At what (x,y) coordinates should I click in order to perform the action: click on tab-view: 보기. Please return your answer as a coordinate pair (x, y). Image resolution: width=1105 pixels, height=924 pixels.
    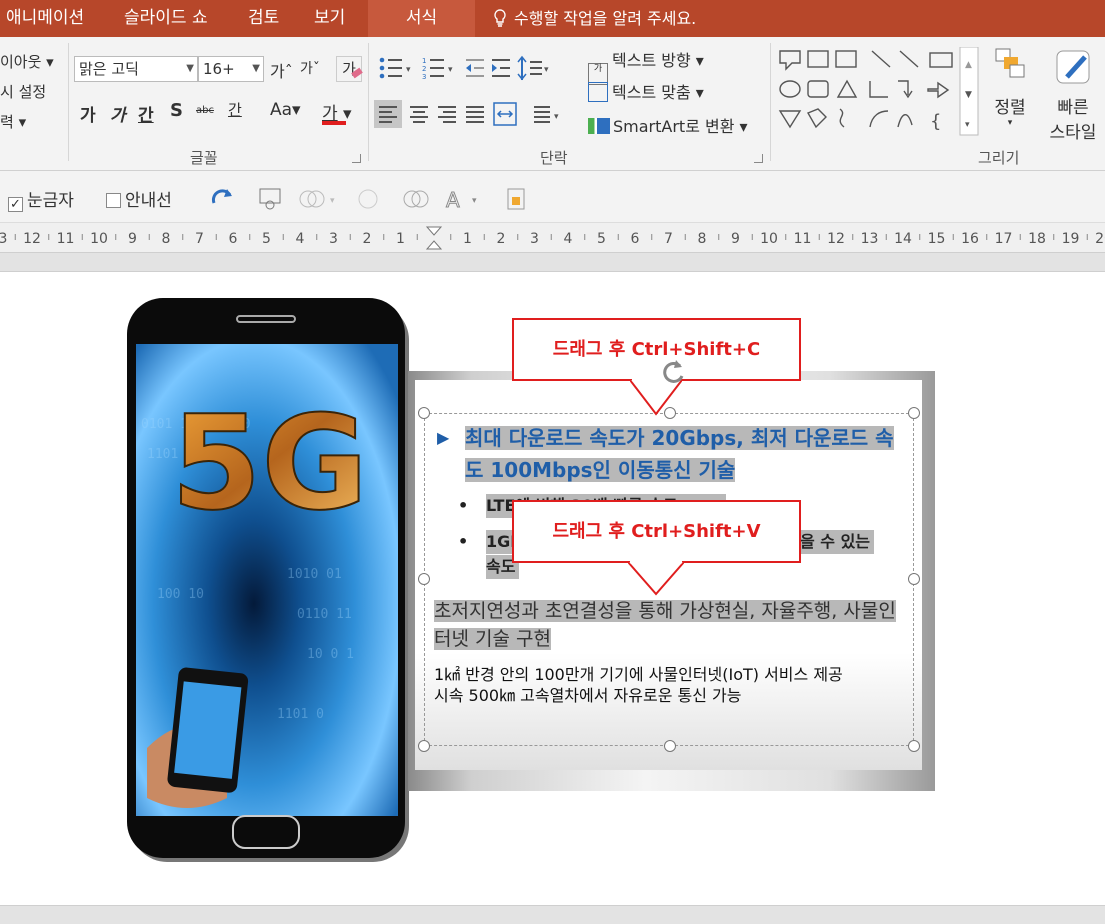
    Looking at the image, I should click on (329, 18).